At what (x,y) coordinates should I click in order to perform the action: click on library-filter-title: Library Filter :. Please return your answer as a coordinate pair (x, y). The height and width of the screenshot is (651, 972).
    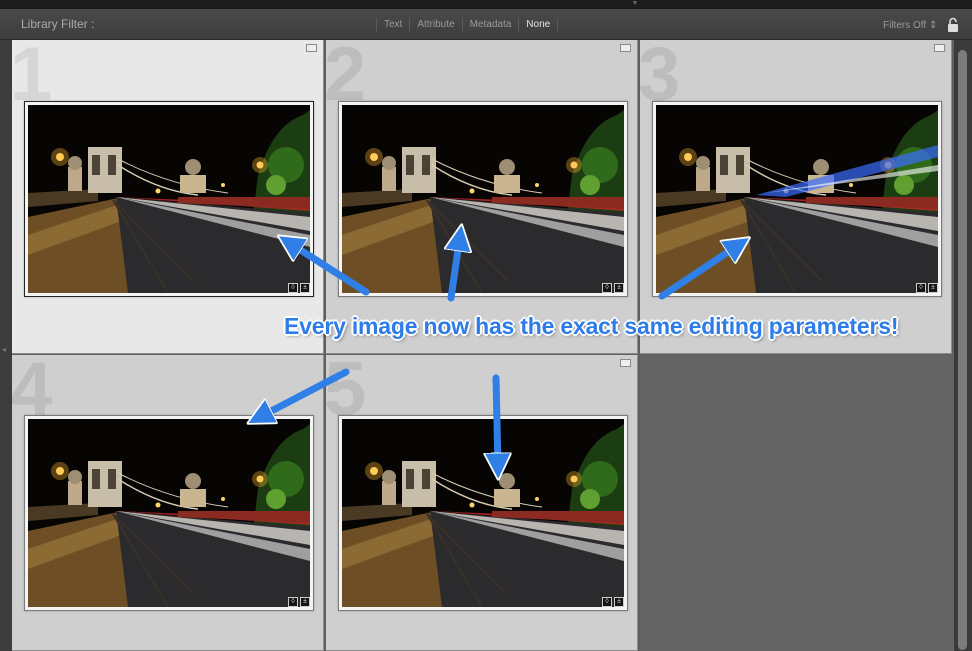
    Looking at the image, I should click on (58, 24).